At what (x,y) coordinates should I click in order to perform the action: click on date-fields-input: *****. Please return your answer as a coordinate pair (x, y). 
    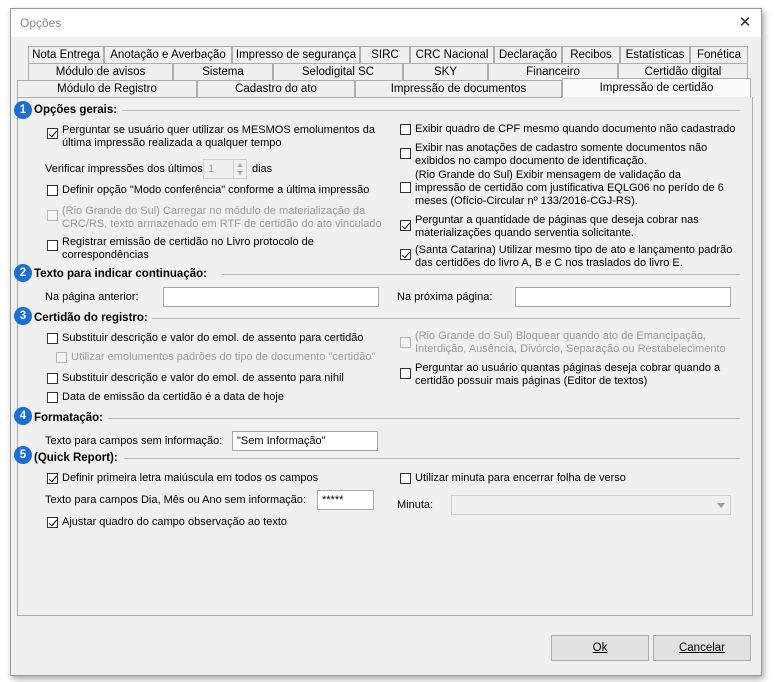
    Looking at the image, I should click on (345, 500).